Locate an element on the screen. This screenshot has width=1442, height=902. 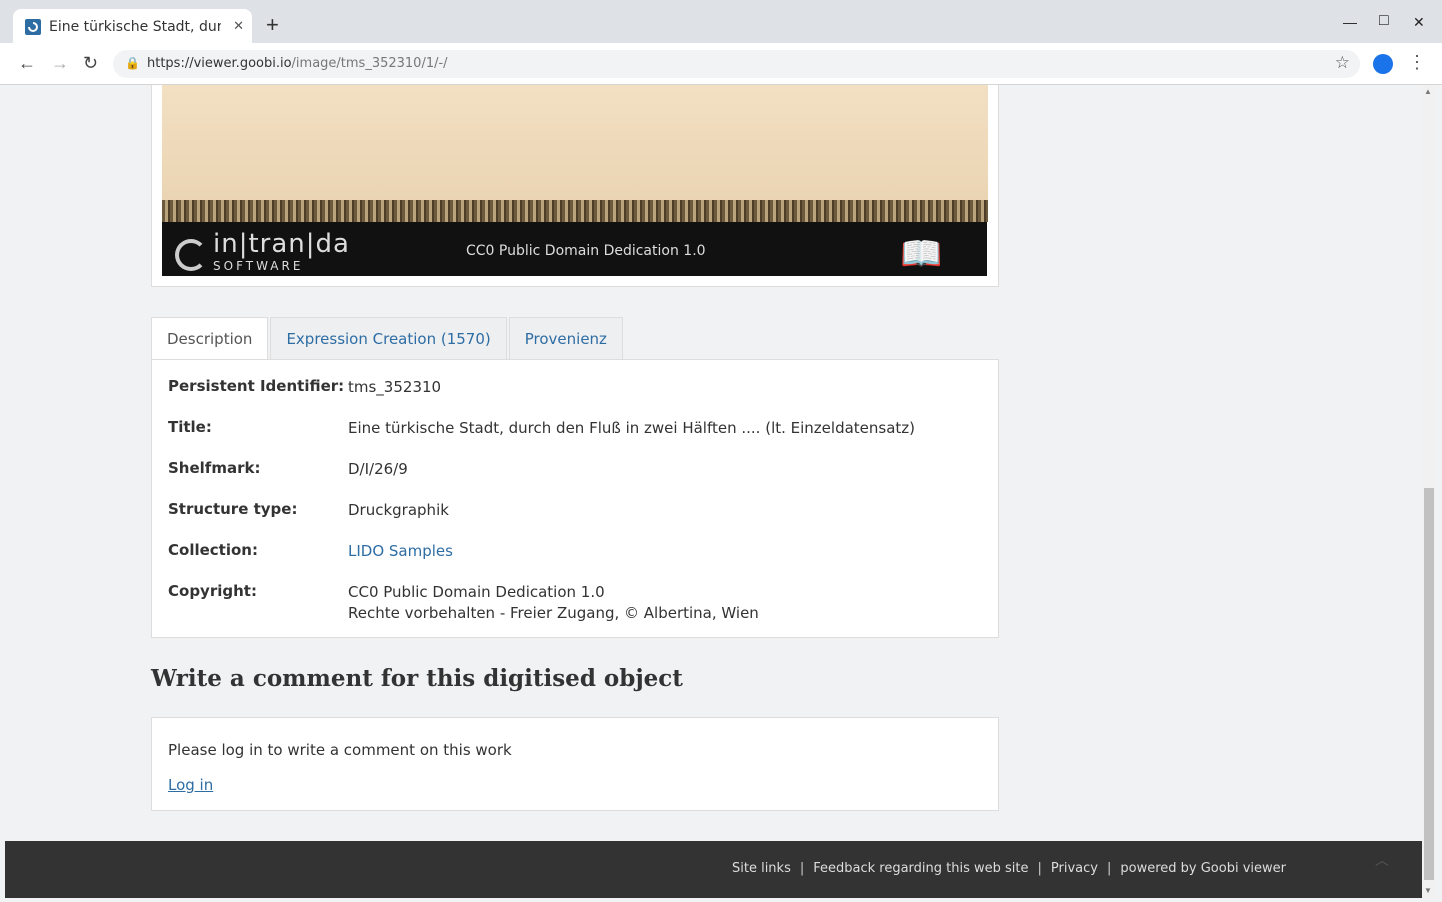
tab-provenienz: Provenienz is located at coordinates (565, 338).